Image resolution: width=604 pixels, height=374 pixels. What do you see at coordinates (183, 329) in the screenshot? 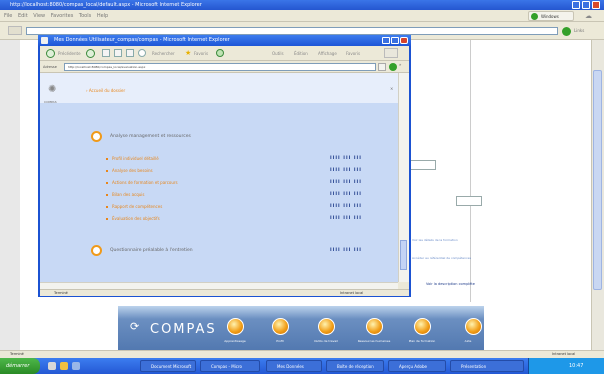
I see `compas-logo-text: COMPAS` at bounding box center [183, 329].